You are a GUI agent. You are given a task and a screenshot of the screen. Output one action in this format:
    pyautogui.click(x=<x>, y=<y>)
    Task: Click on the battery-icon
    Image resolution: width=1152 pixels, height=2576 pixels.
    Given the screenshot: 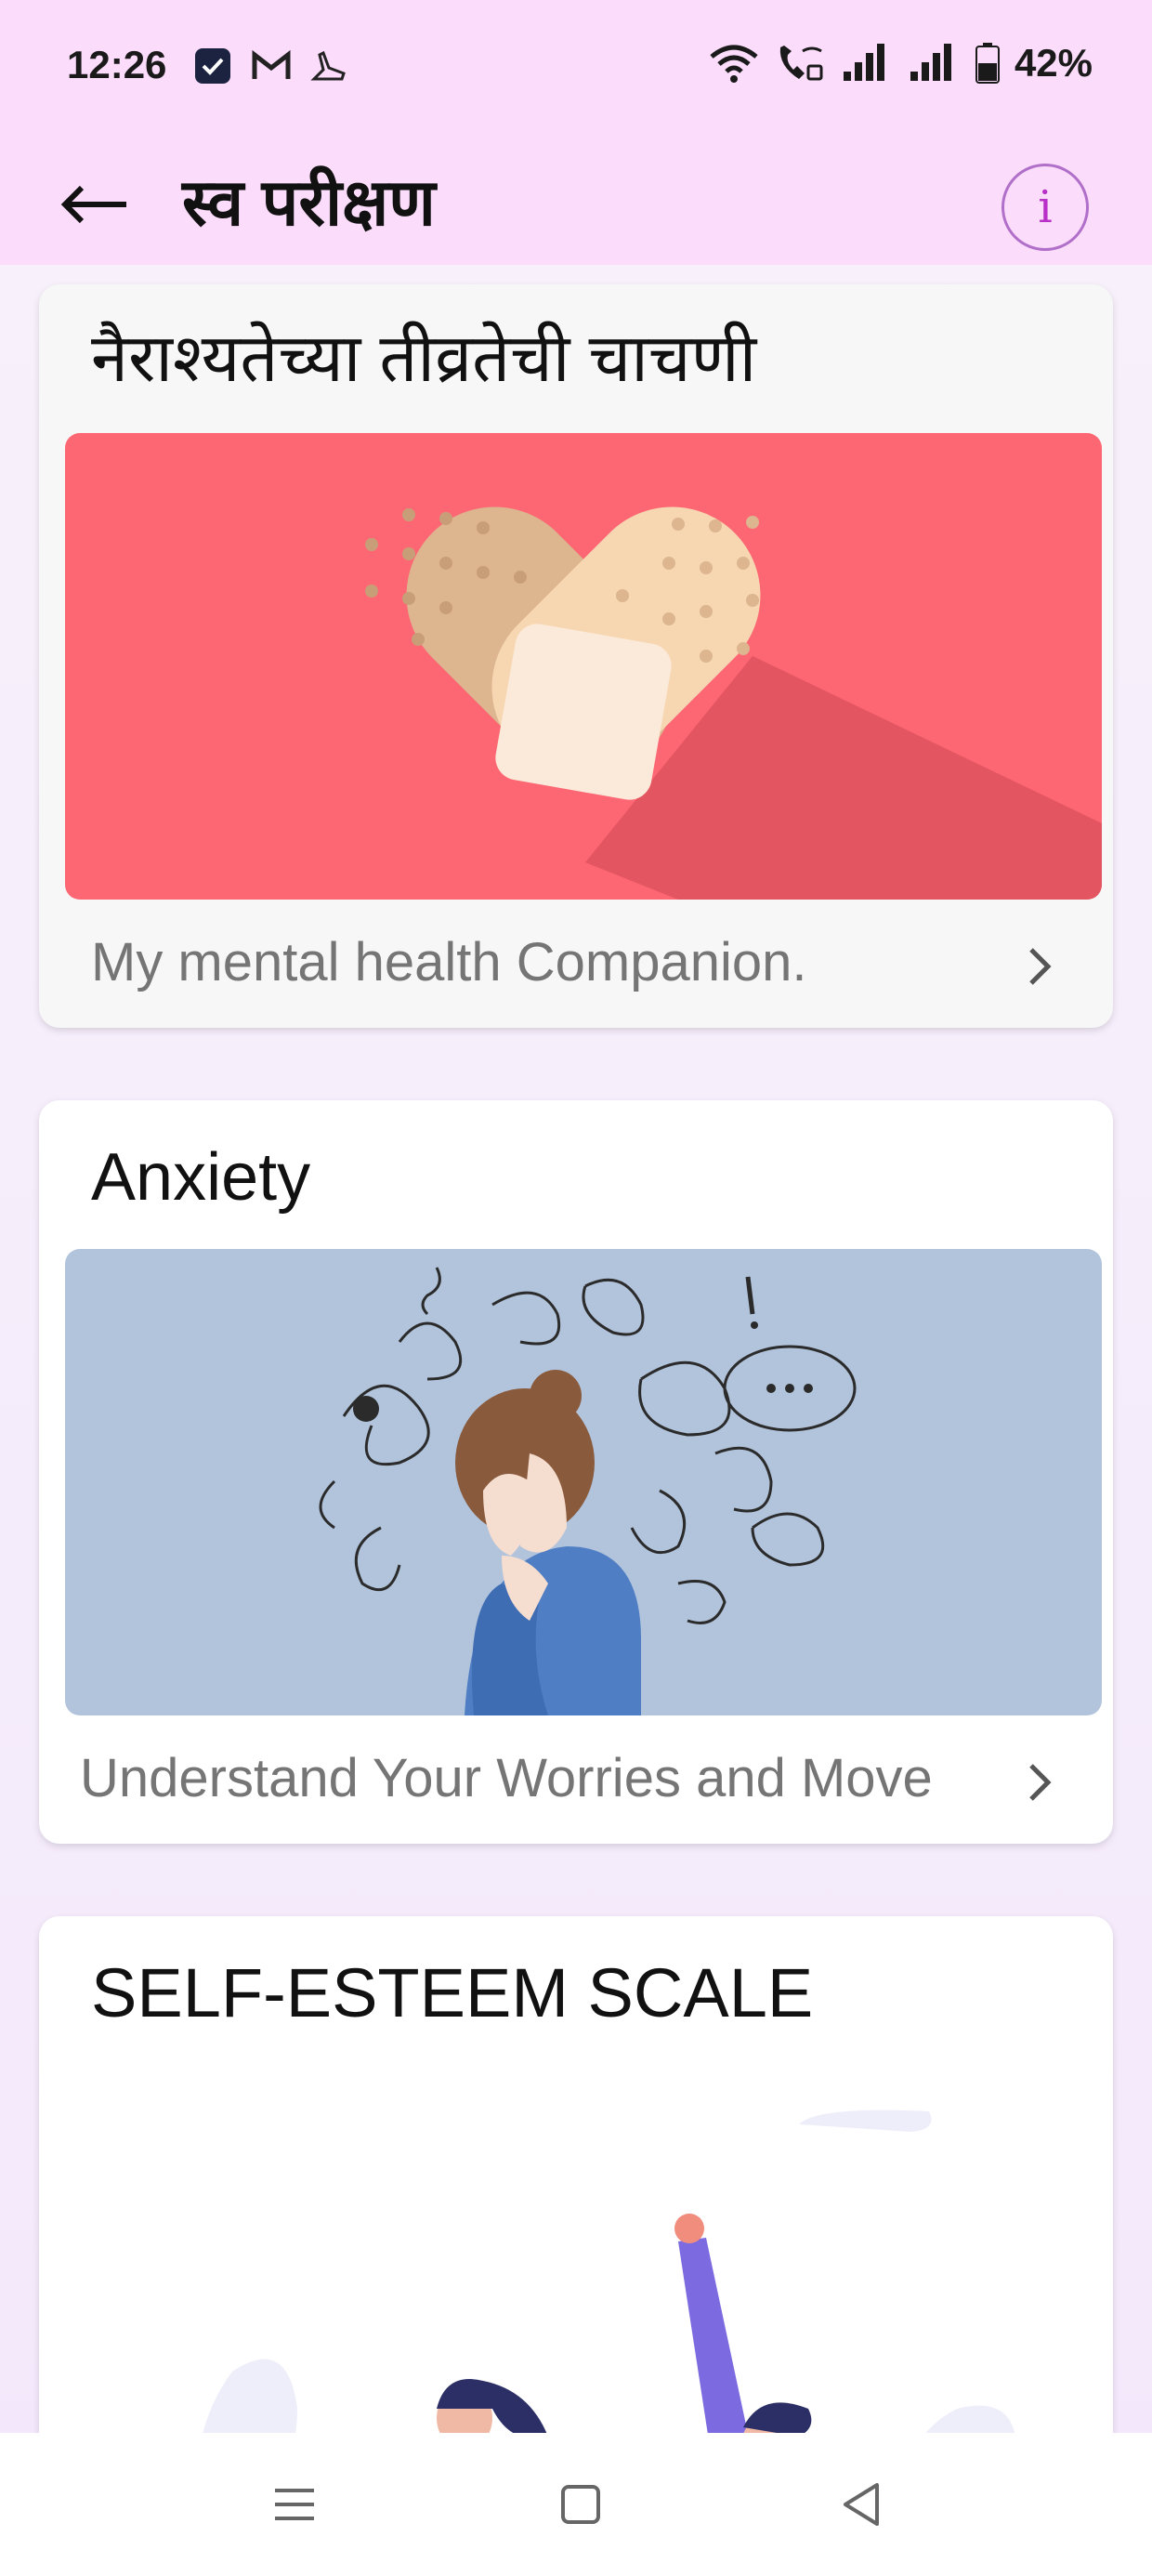 What is the action you would take?
    pyautogui.click(x=988, y=63)
    